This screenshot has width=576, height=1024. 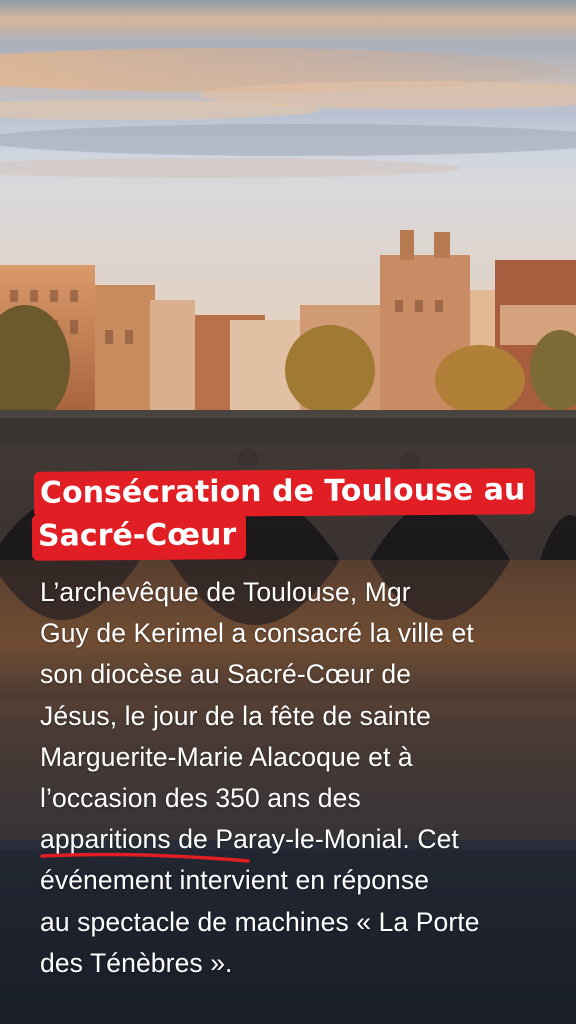 What do you see at coordinates (225, 592) in the screenshot?
I see `paragraph-line: L’archevêque de Toulouse, Mgr` at bounding box center [225, 592].